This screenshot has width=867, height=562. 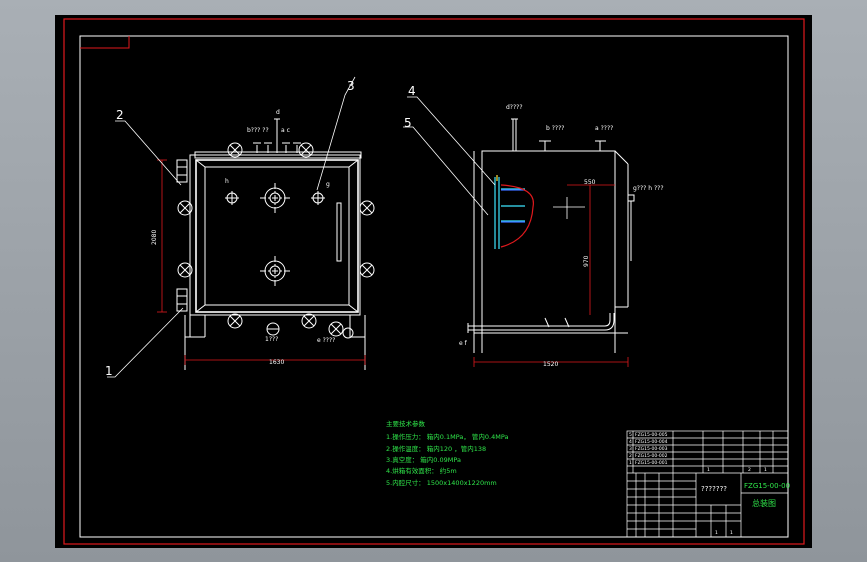 I want to click on label-h: h, so click(x=227, y=181).